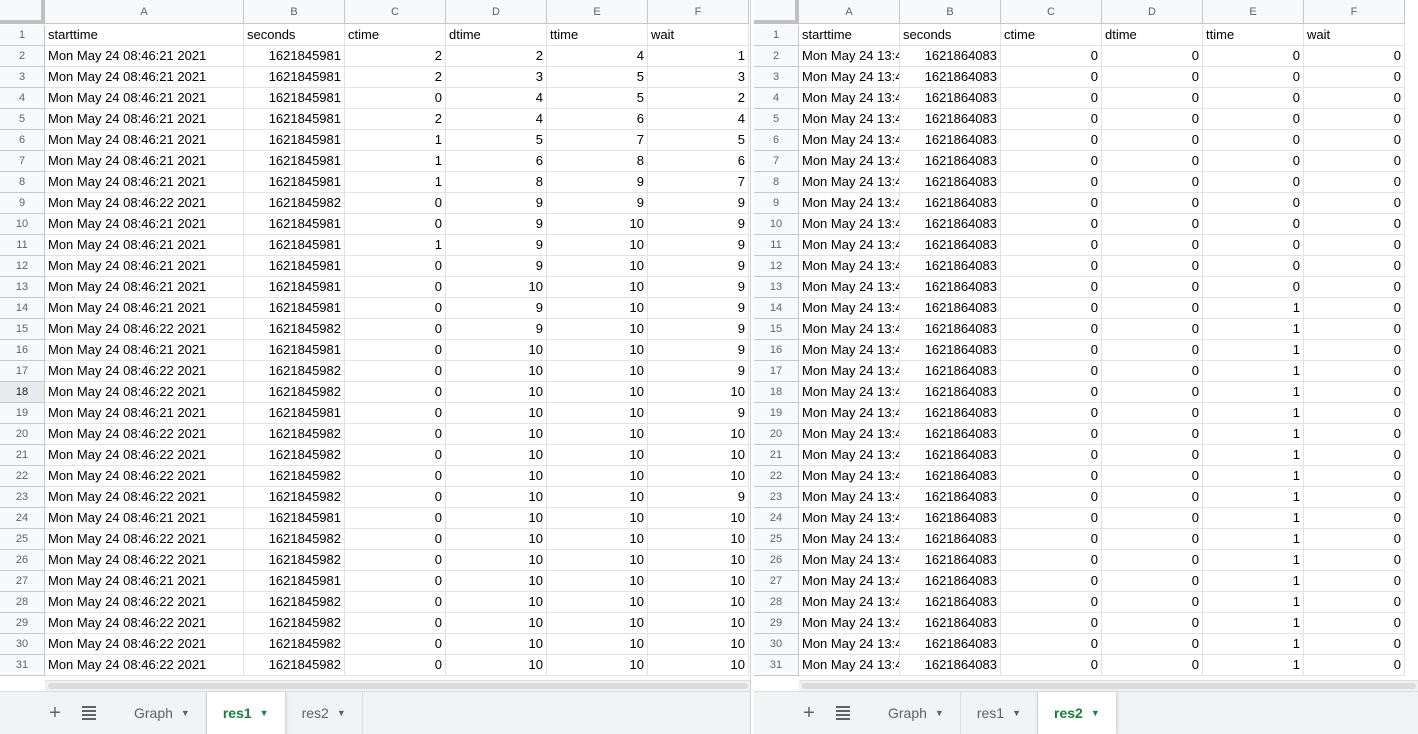 The height and width of the screenshot is (734, 1418). What do you see at coordinates (22, 35) in the screenshot?
I see `row-number-1: 1` at bounding box center [22, 35].